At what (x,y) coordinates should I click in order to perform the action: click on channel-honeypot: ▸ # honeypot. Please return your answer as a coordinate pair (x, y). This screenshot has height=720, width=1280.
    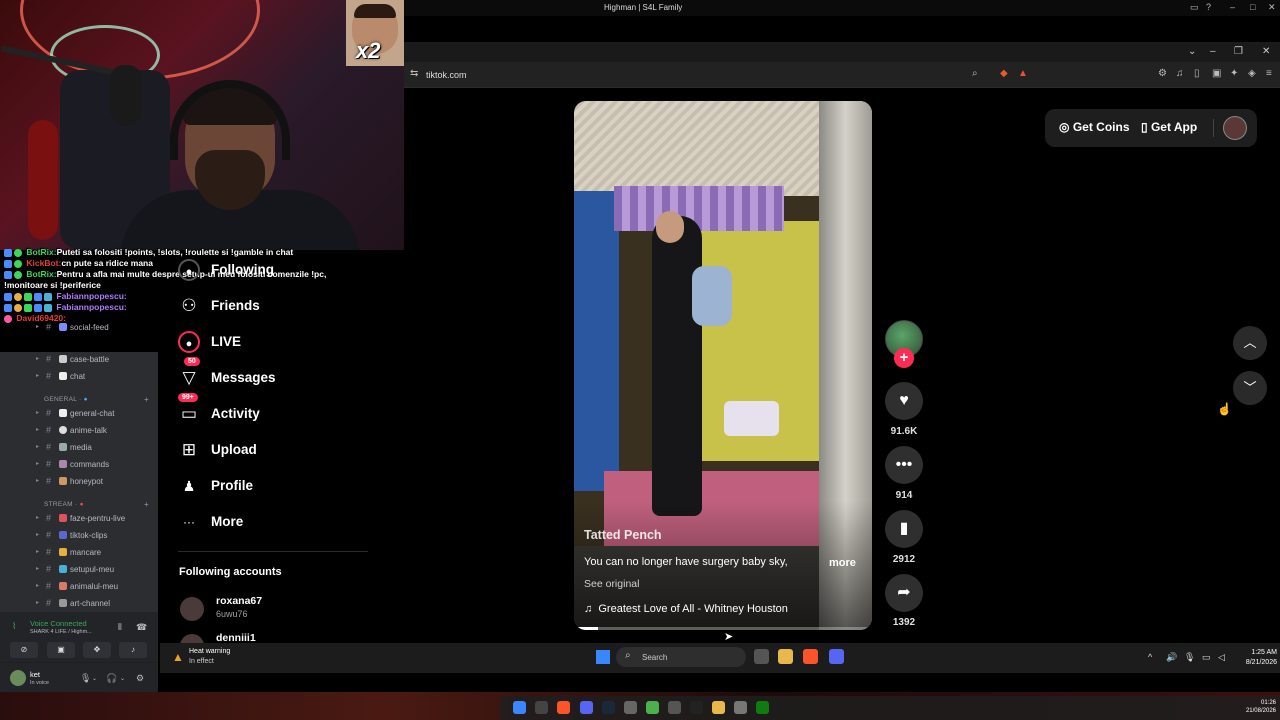
    Looking at the image, I should click on (79, 482).